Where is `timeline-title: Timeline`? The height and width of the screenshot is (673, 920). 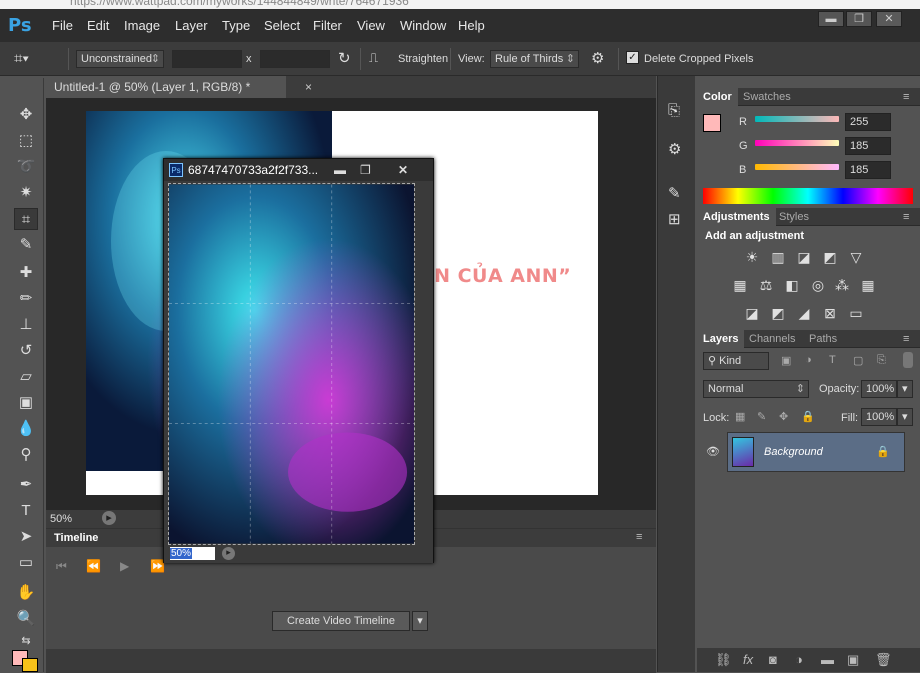
timeline-title: Timeline is located at coordinates (76, 538).